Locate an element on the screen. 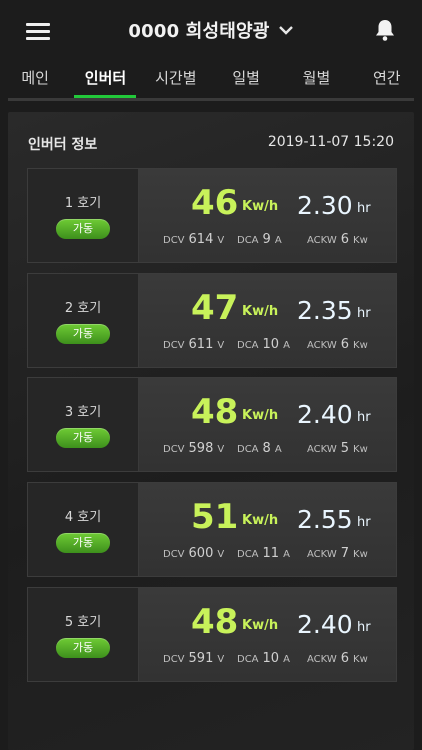  inverter-card: 3 호기 가동 48 Kw/h 2.40 hr DCV 598 V DCA 8 A ACKW 5 Kw is located at coordinates (212, 424).